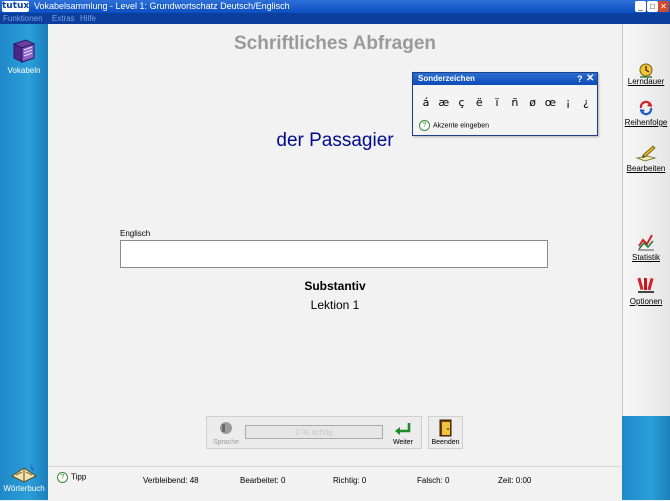 This screenshot has width=670, height=501. I want to click on app-logo: tutux, so click(16, 6).